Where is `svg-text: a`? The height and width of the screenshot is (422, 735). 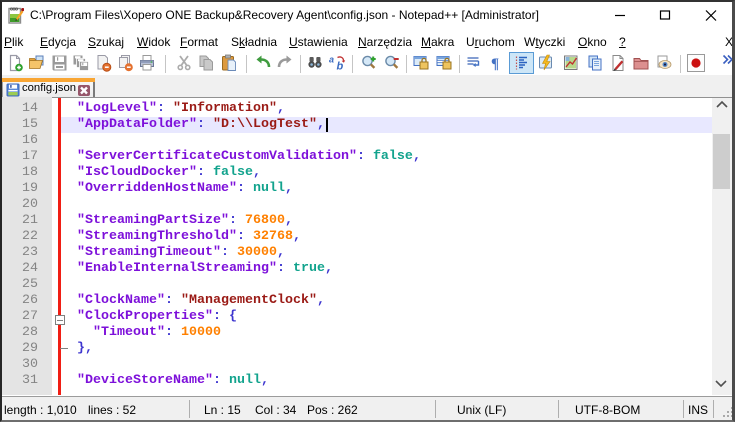
svg-text: a is located at coordinates (331, 60).